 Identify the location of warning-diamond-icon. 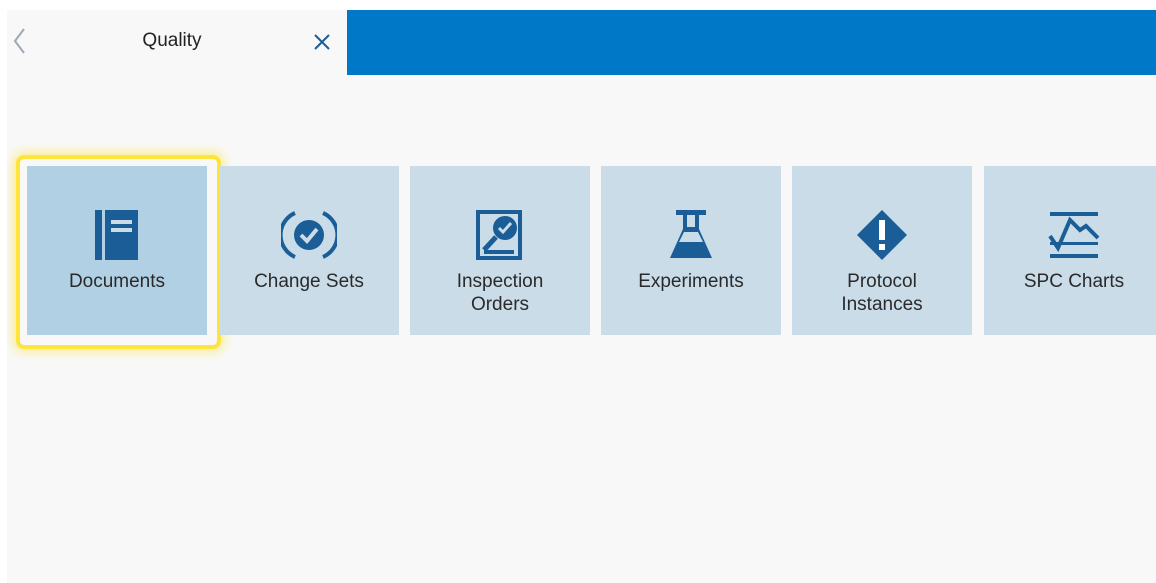
(882, 235).